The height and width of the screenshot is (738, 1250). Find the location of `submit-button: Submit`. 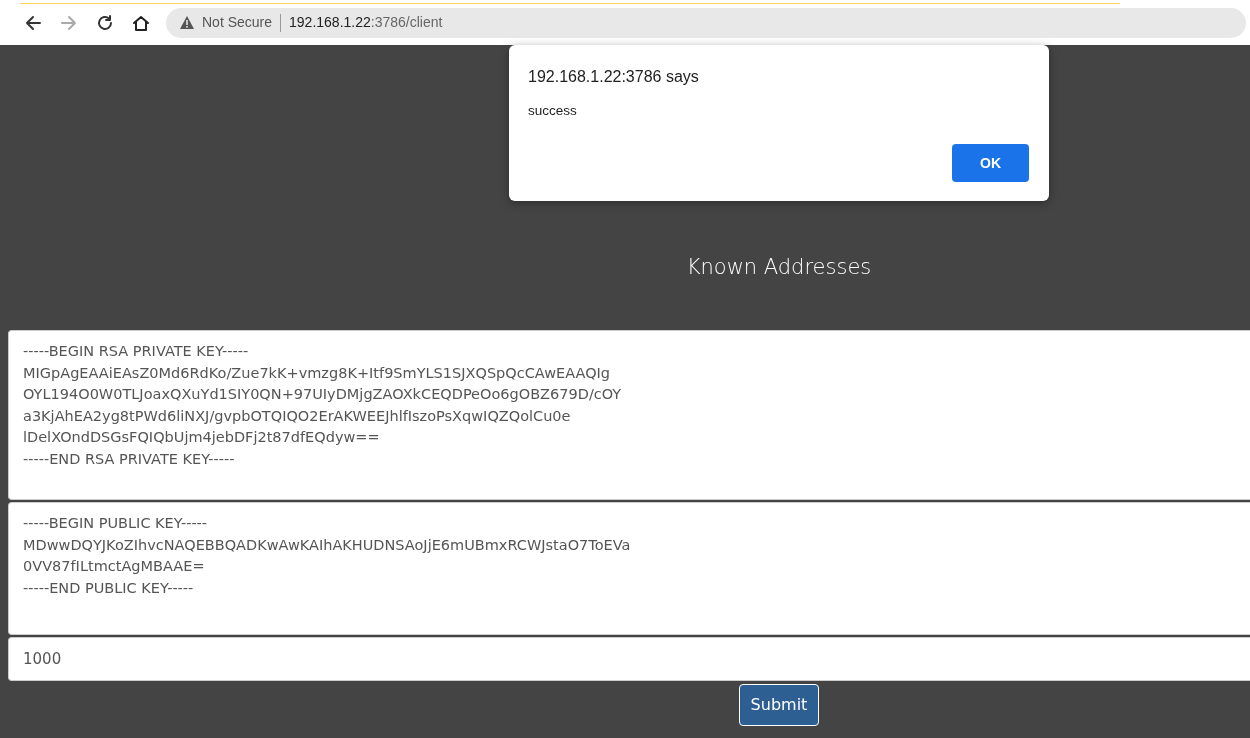

submit-button: Submit is located at coordinates (779, 705).